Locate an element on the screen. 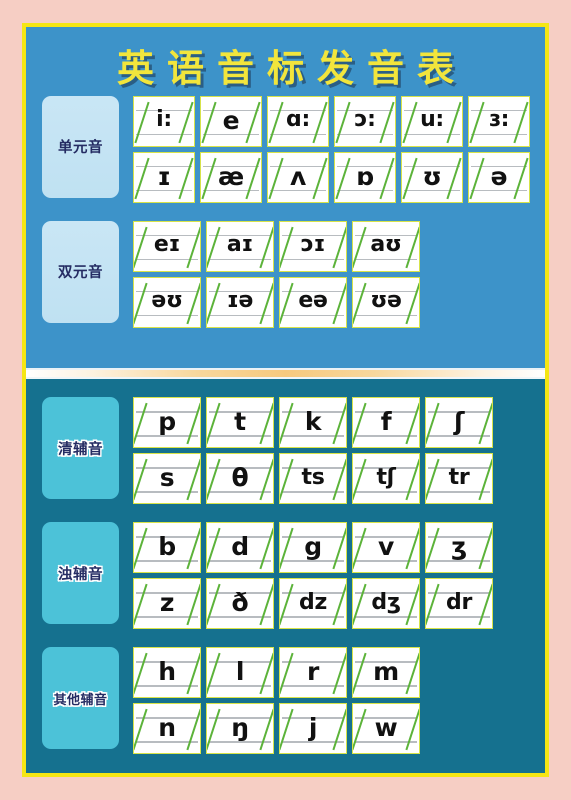  card-row: s θ ts tʃ tr is located at coordinates (313, 478).